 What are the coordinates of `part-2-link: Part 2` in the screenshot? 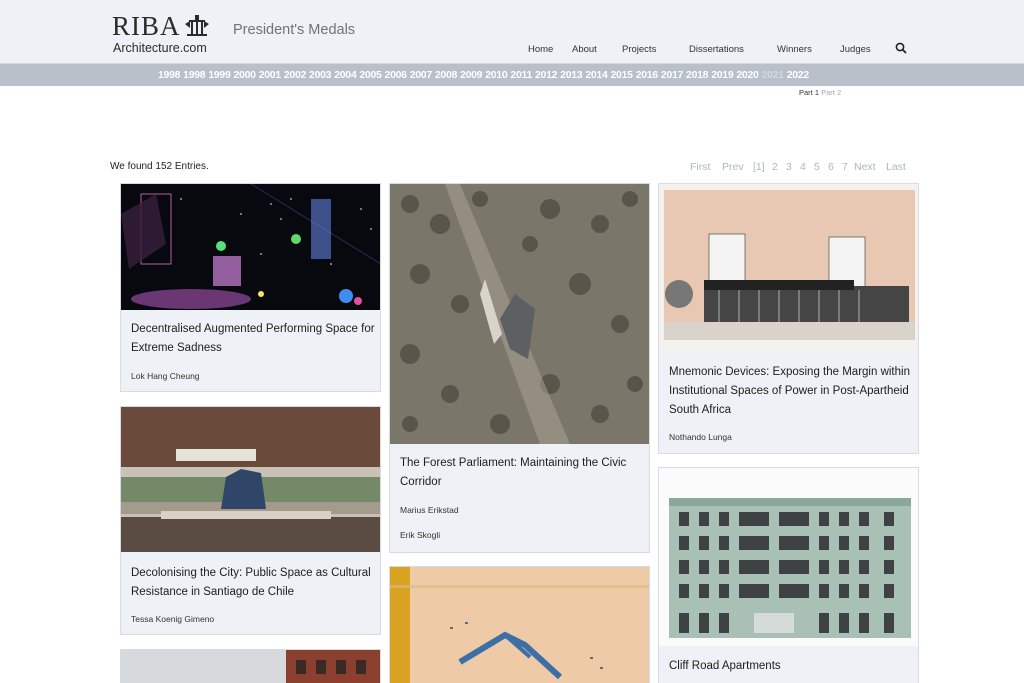 It's located at (831, 92).